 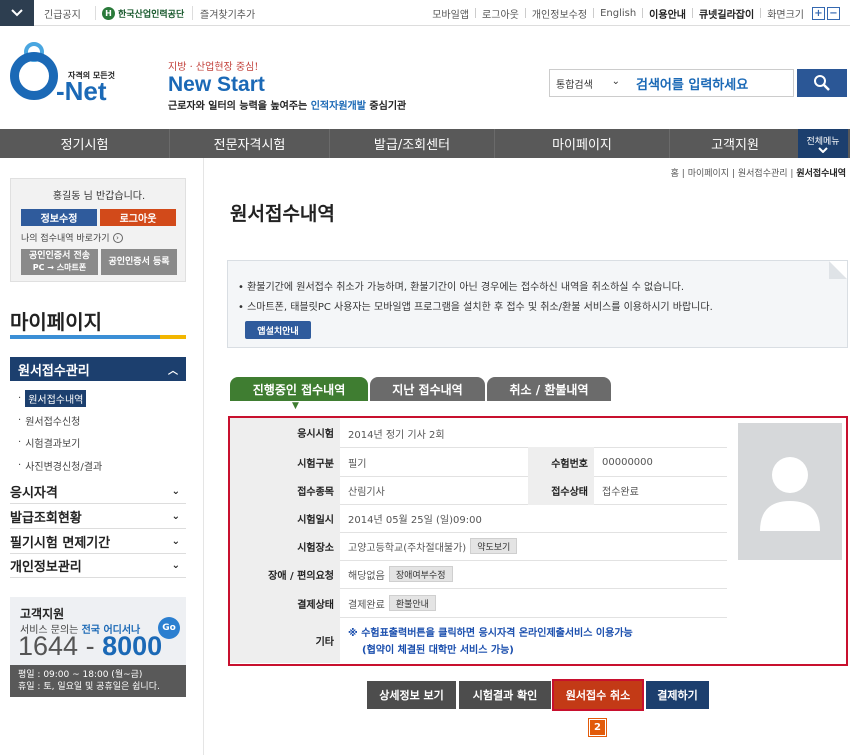 What do you see at coordinates (250, 143) in the screenshot?
I see `nav-professional-exam: 전문자격시험` at bounding box center [250, 143].